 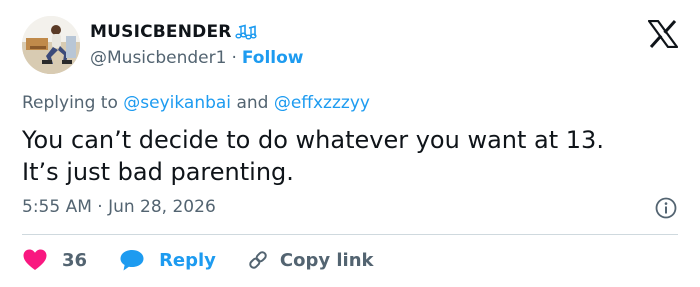 What do you see at coordinates (252, 103) in the screenshot?
I see `replying-conjunction: and` at bounding box center [252, 103].